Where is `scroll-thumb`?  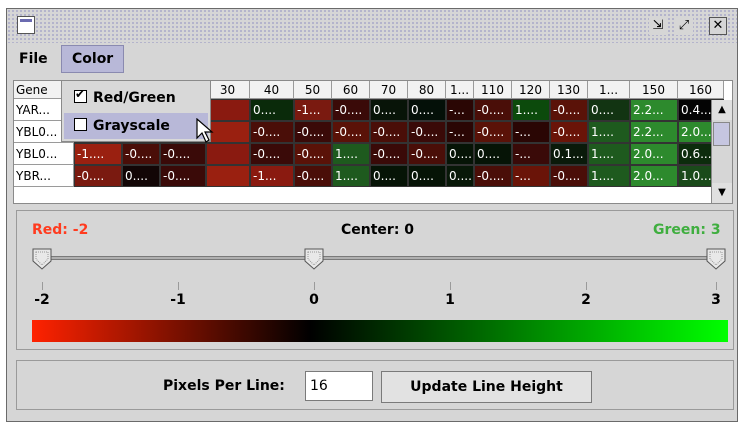
scroll-thumb is located at coordinates (721, 134).